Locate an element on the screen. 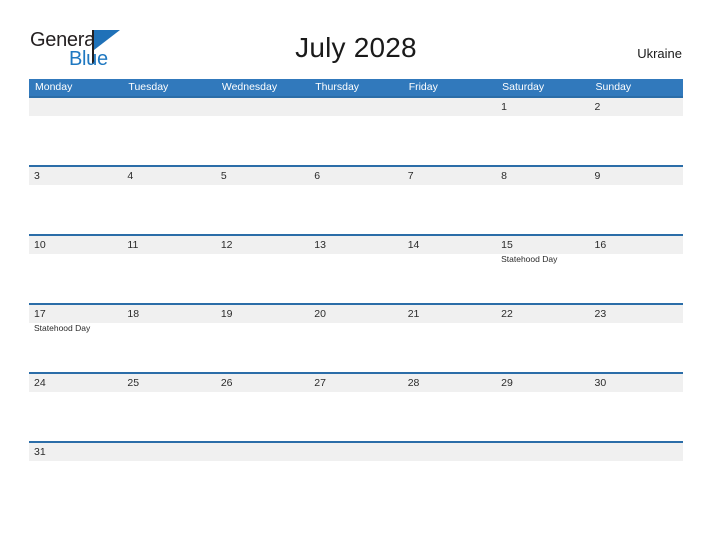 The width and height of the screenshot is (712, 550). calendar-day-cell: 13 is located at coordinates (356, 269).